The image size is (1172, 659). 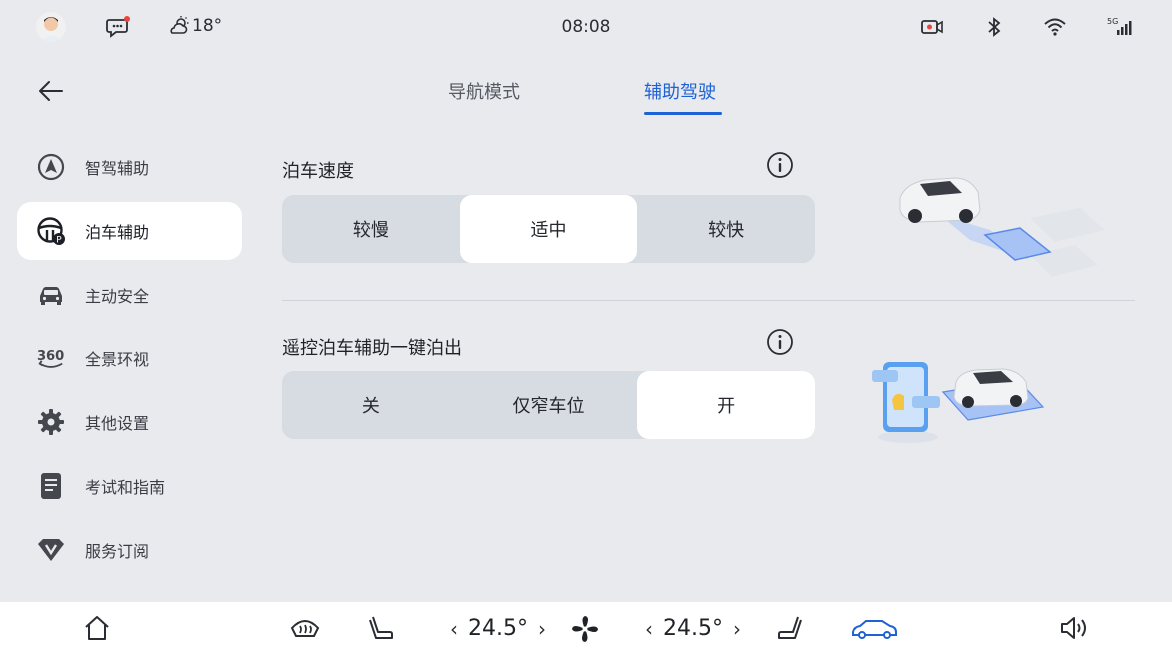 What do you see at coordinates (117, 232) in the screenshot?
I see `sidebar-item-label: 泊车辅助` at bounding box center [117, 232].